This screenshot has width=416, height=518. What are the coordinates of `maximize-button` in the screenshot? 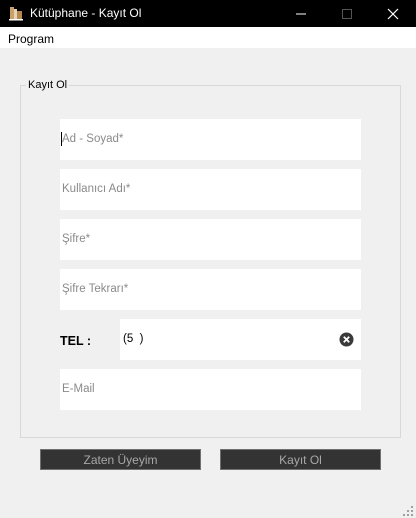 It's located at (347, 13).